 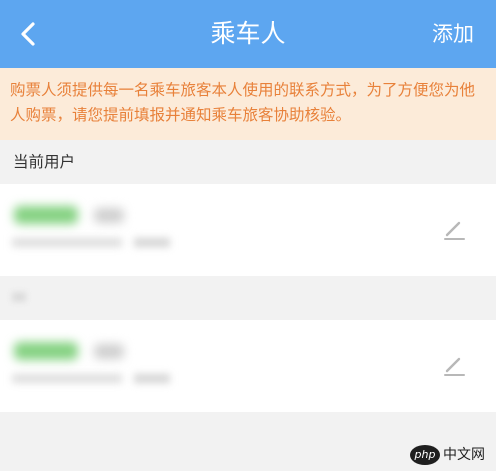 I want to click on app-header: 乘车人 添加, so click(x=248, y=34).